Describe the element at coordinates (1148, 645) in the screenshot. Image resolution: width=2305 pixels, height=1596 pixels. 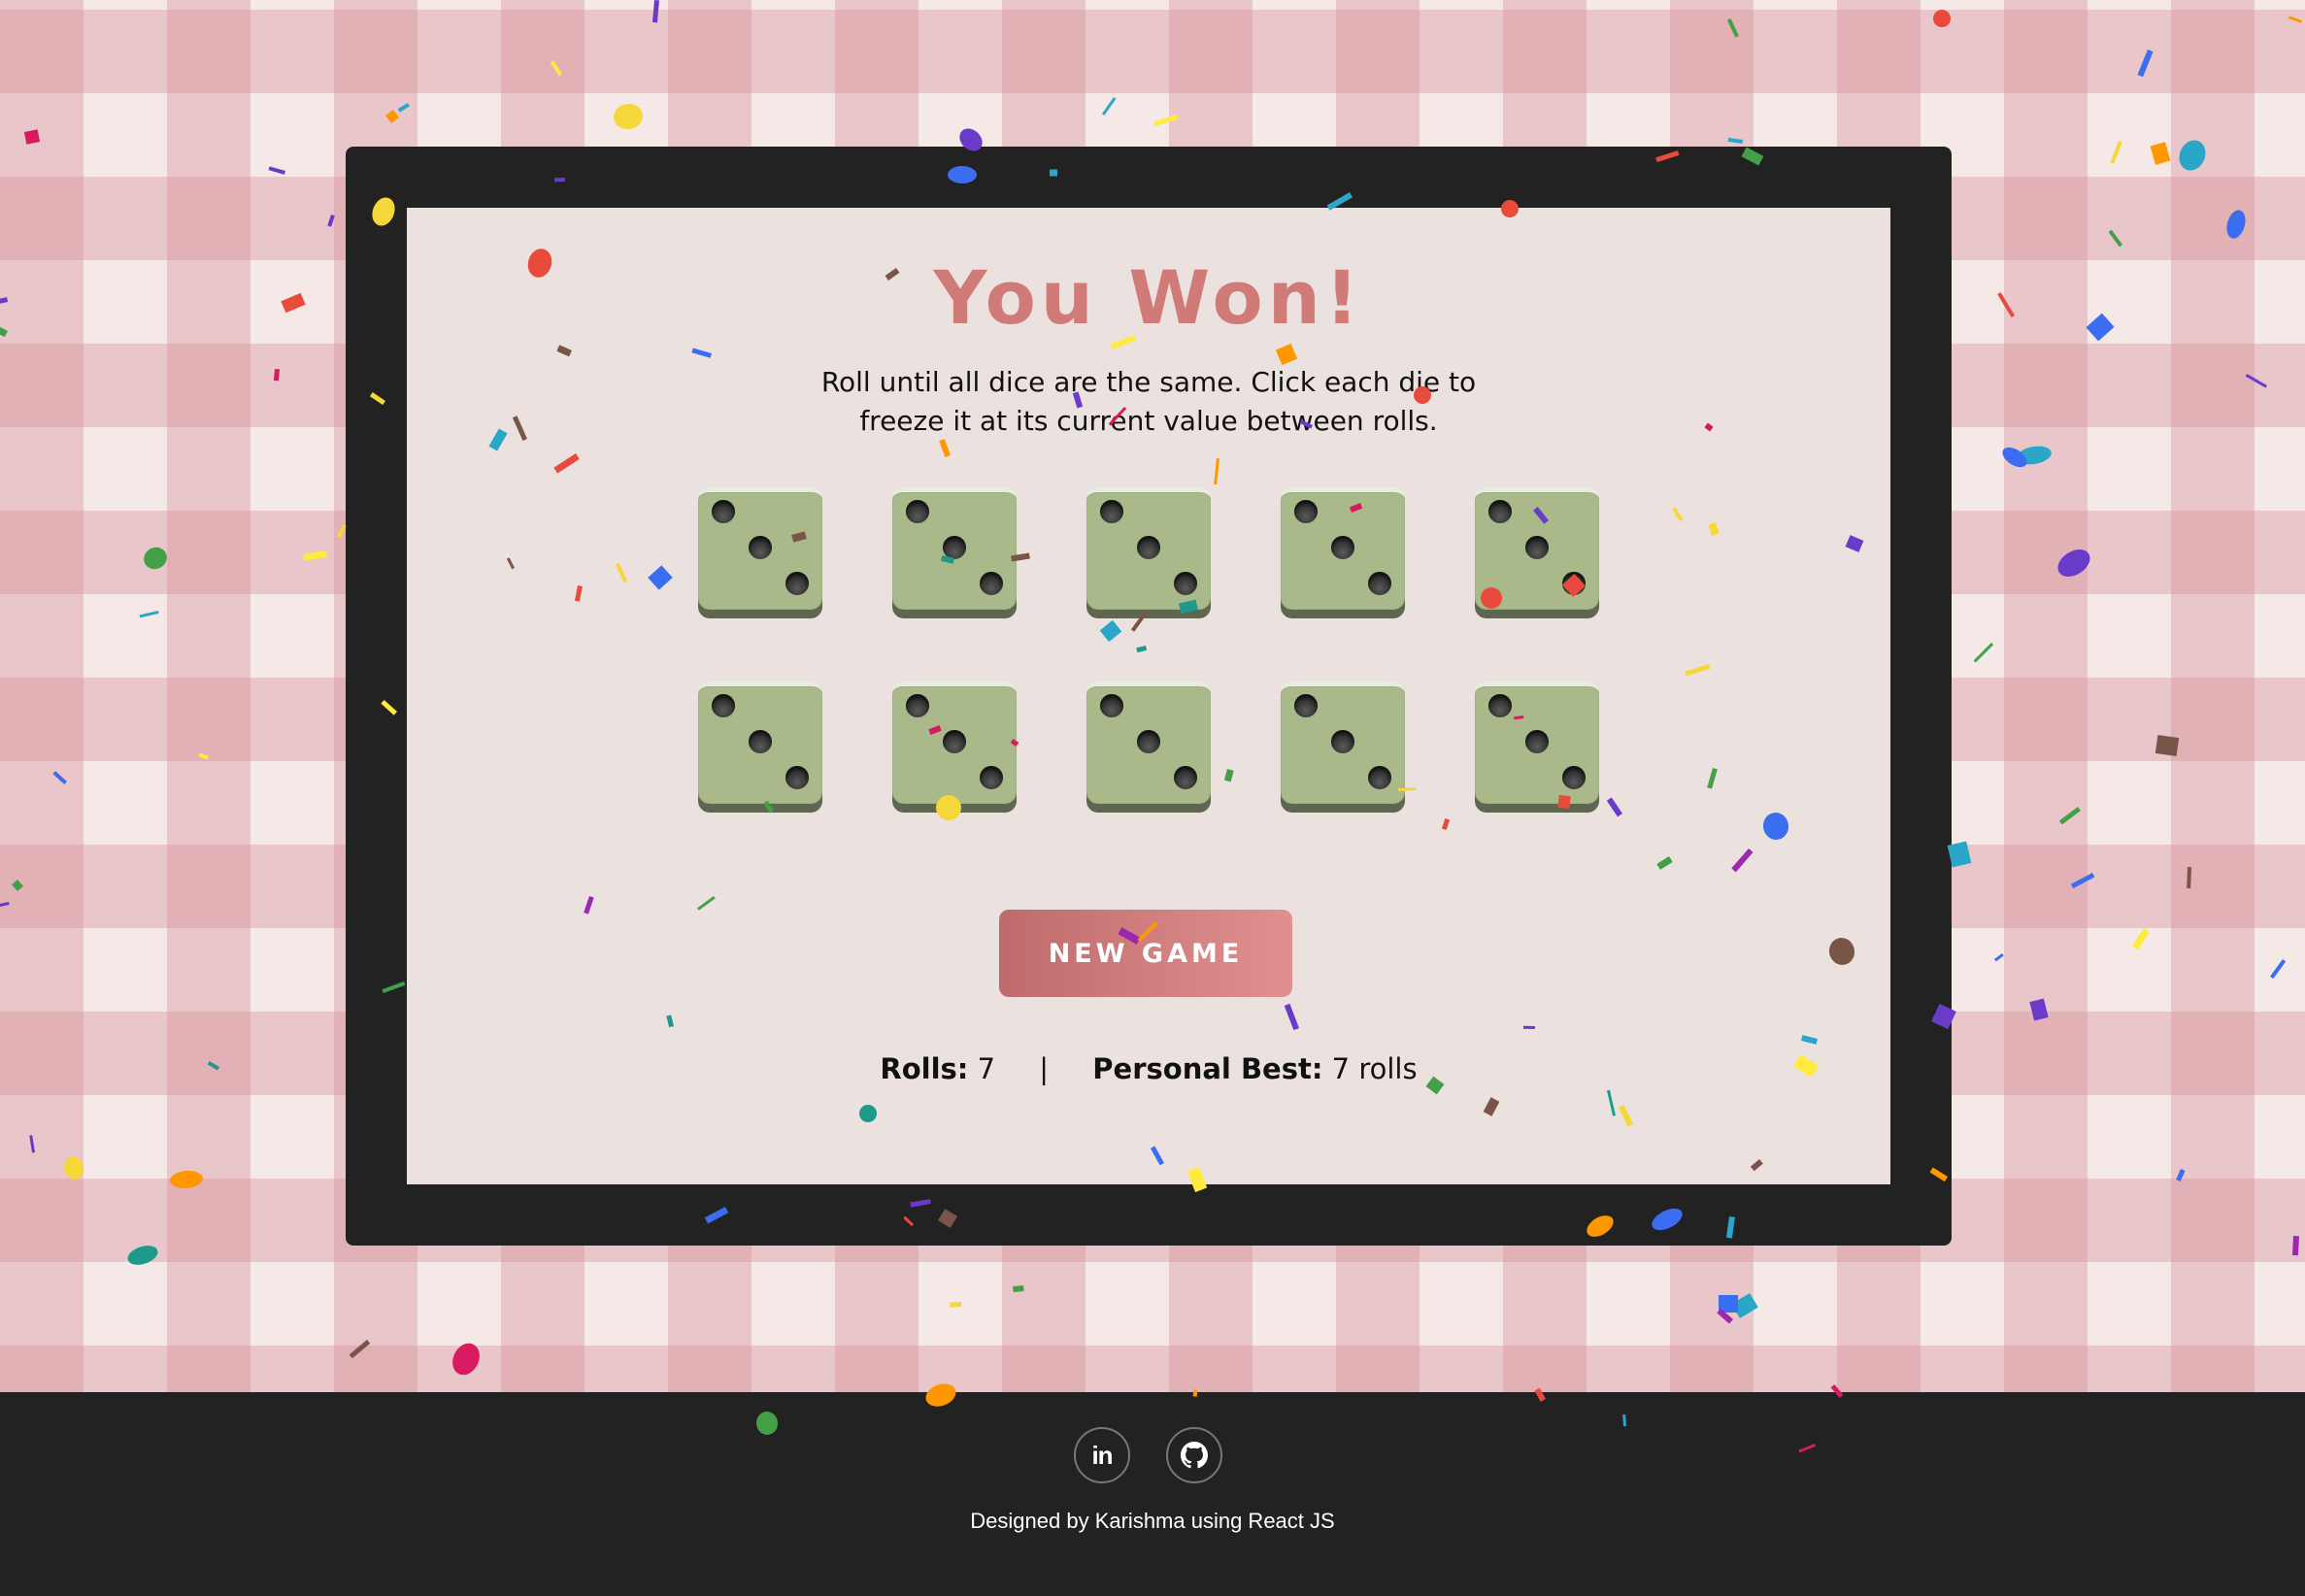
I see `dice-grid` at that location.